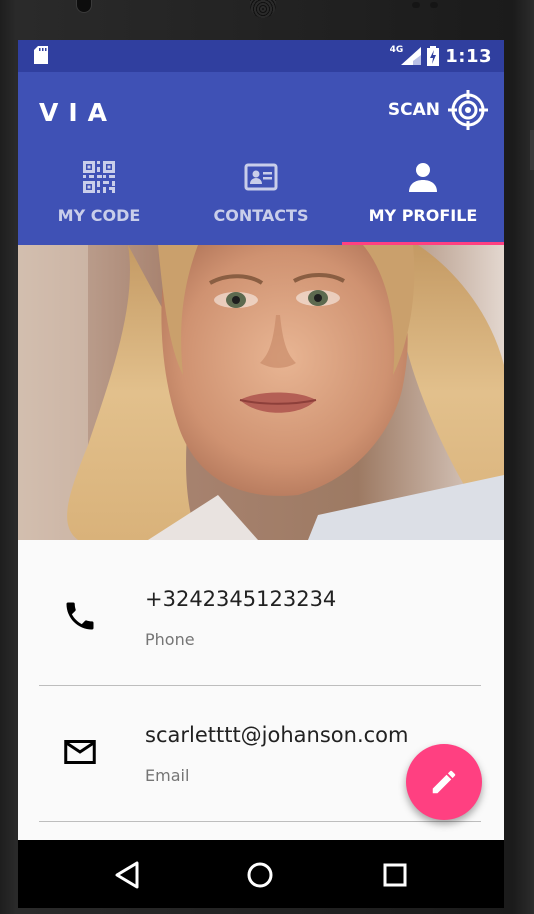 The image size is (534, 914). What do you see at coordinates (395, 875) in the screenshot?
I see `recent-apps-icon` at bounding box center [395, 875].